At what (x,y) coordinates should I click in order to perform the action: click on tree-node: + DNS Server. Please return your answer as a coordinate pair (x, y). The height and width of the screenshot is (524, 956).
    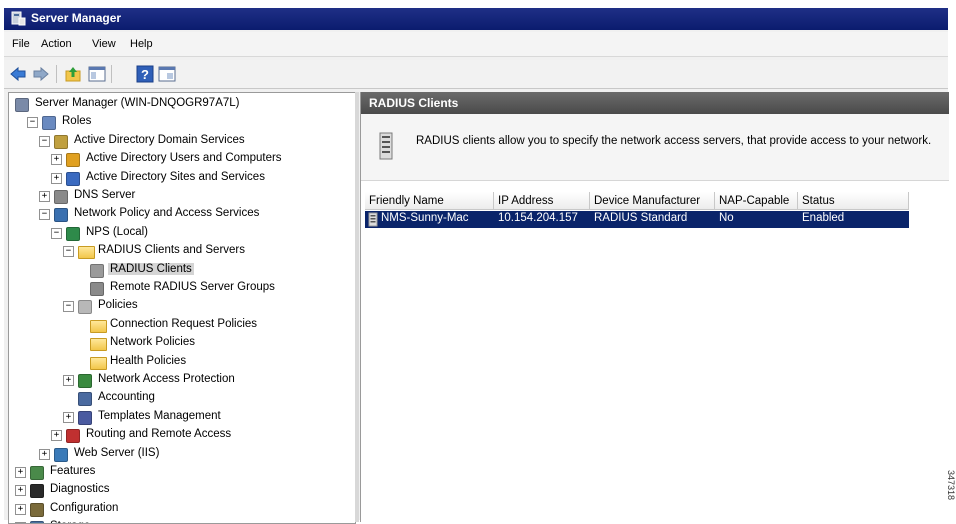
    Looking at the image, I should click on (194, 196).